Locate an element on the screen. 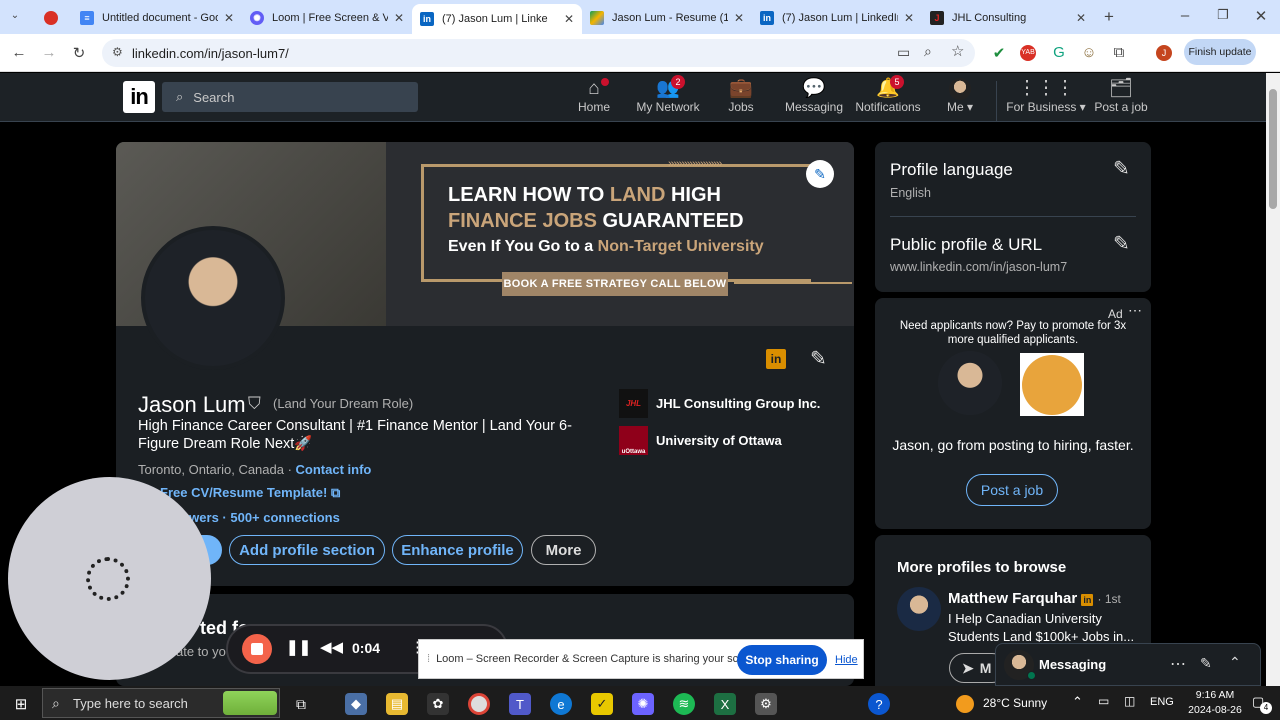  edit-url-pencil-icon: ✎ is located at coordinates (1121, 243).